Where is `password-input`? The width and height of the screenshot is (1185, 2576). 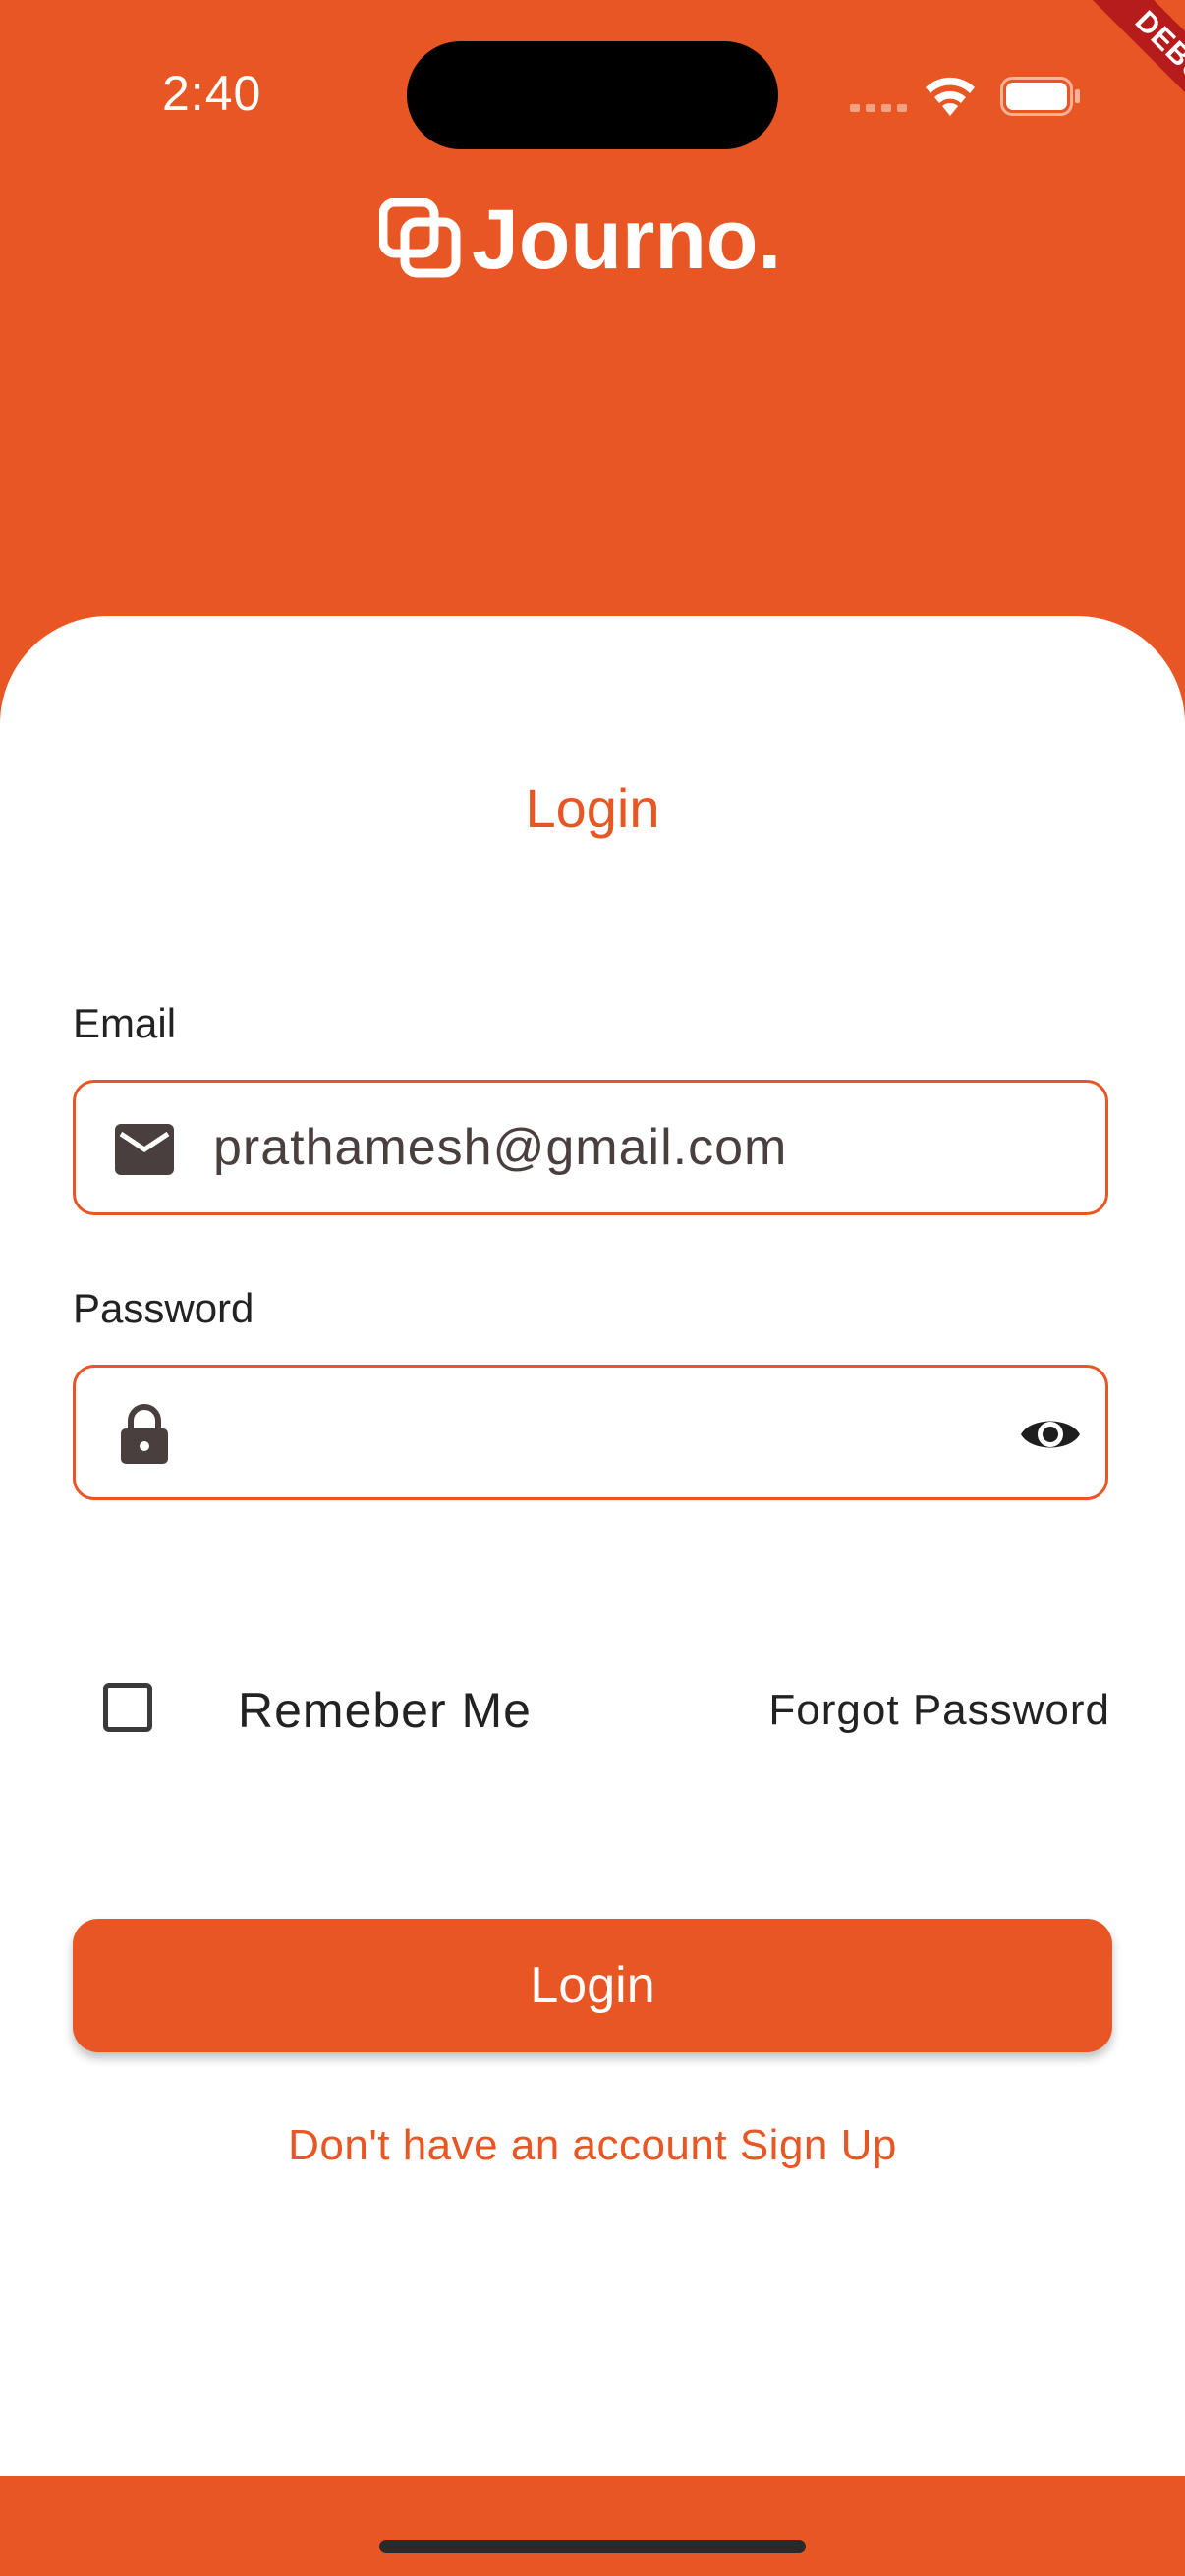 password-input is located at coordinates (606, 1432).